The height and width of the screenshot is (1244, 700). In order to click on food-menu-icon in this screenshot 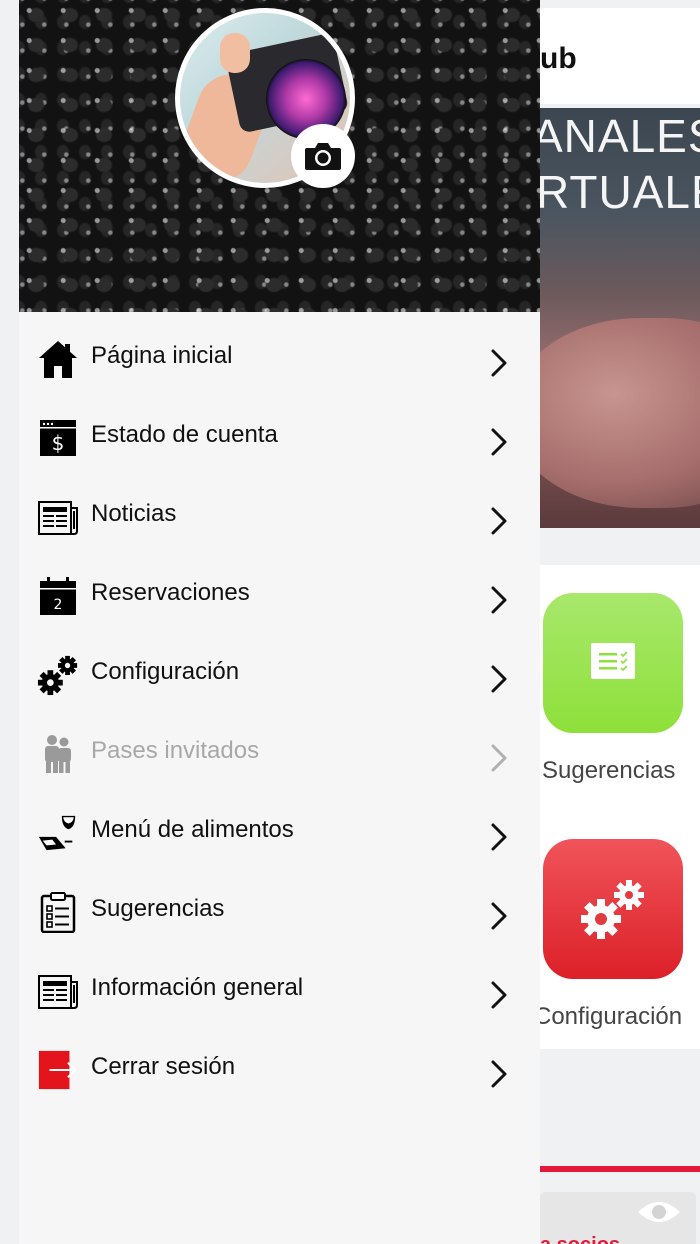, I will do `click(58, 833)`.